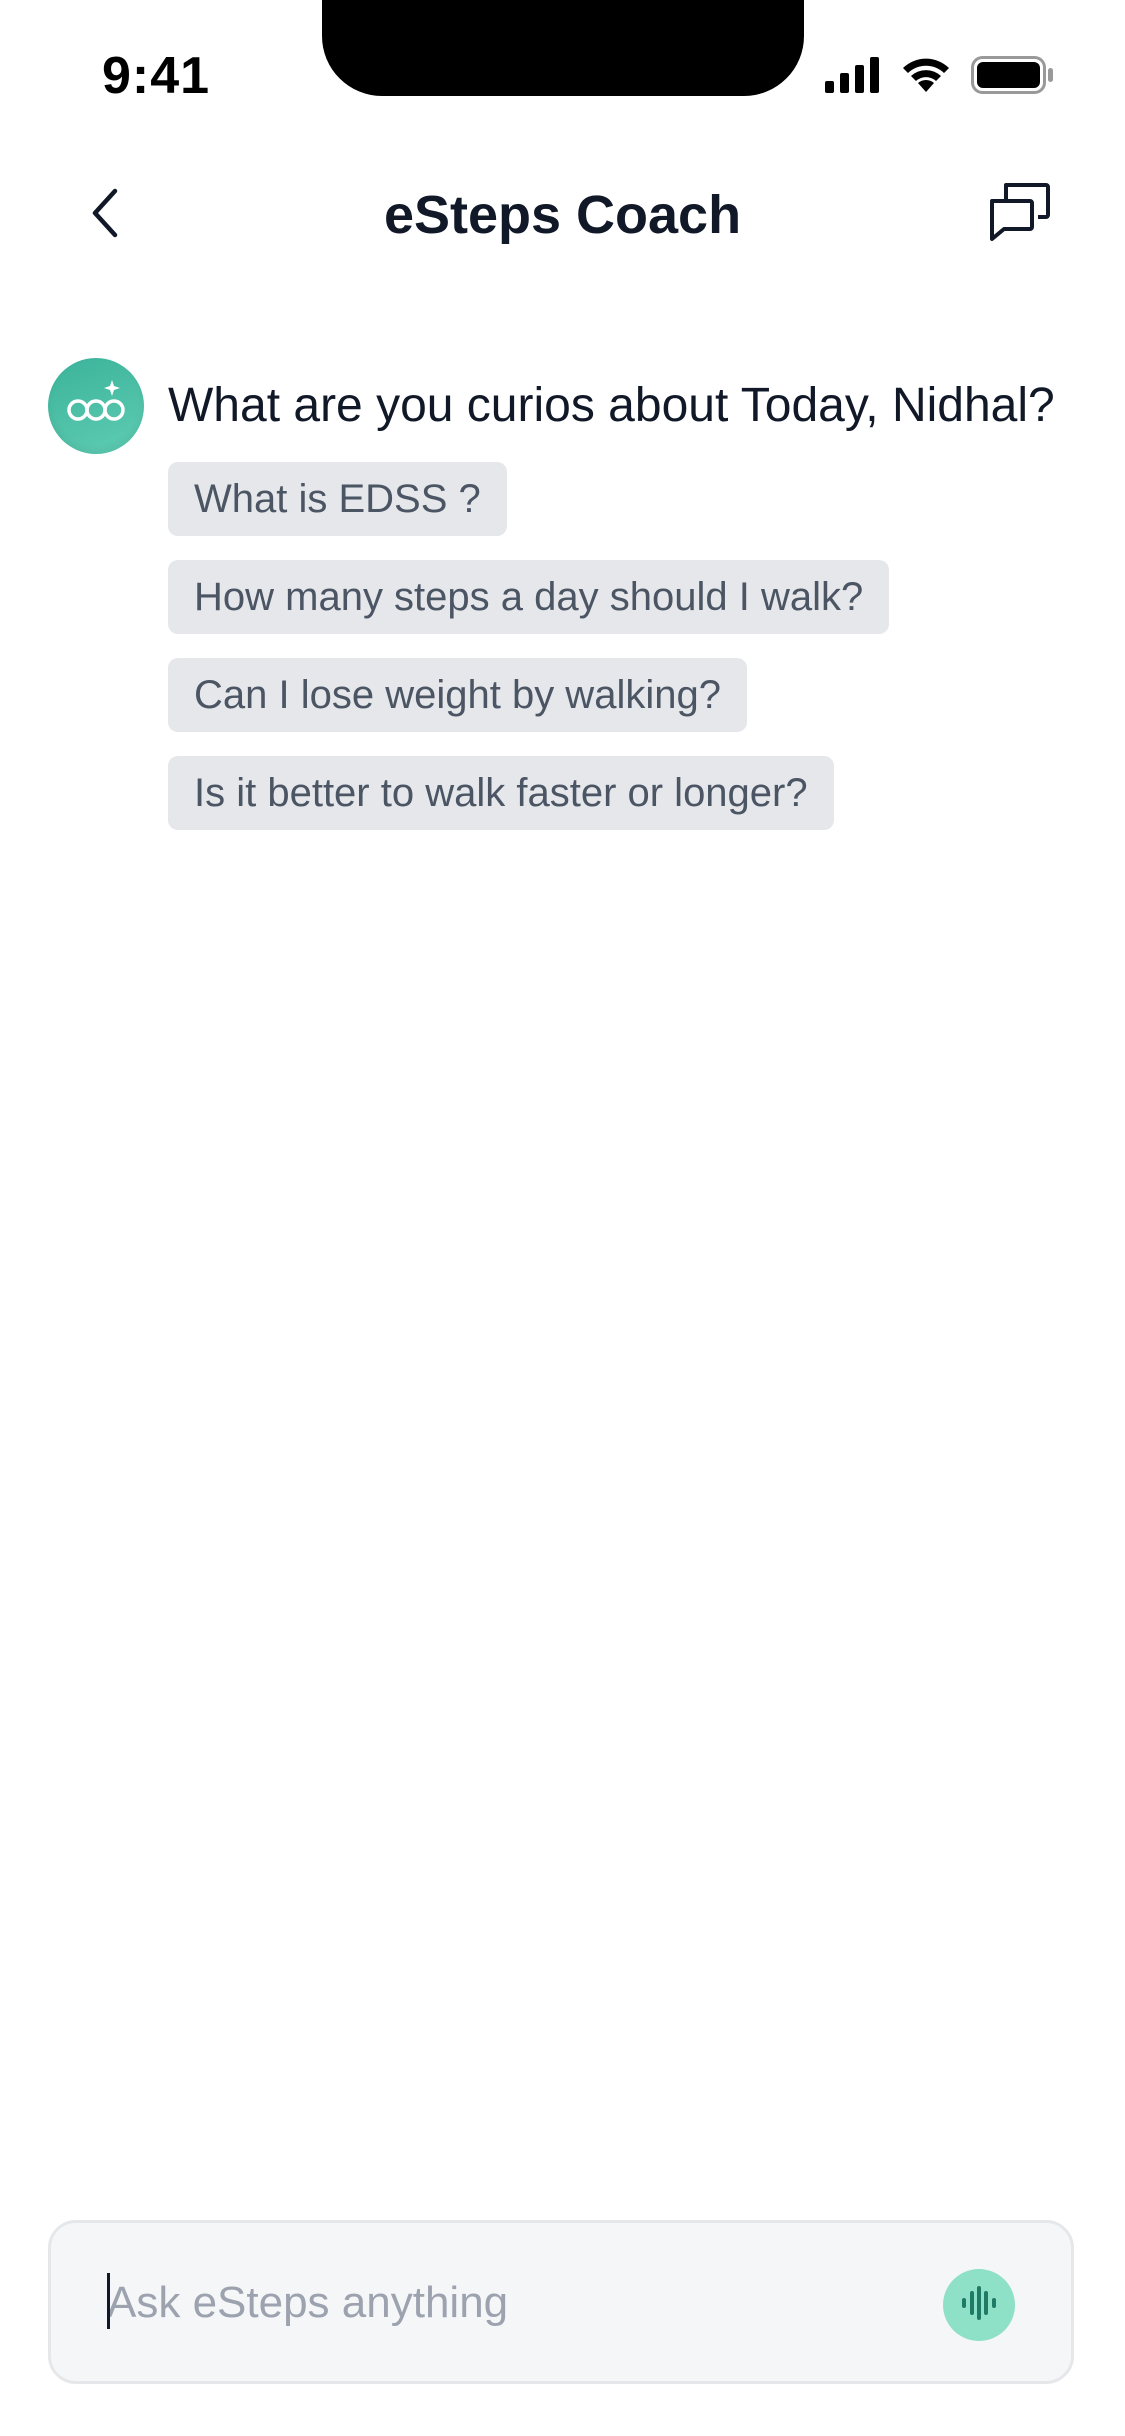  I want to click on page-title: eSteps Coach, so click(562, 215).